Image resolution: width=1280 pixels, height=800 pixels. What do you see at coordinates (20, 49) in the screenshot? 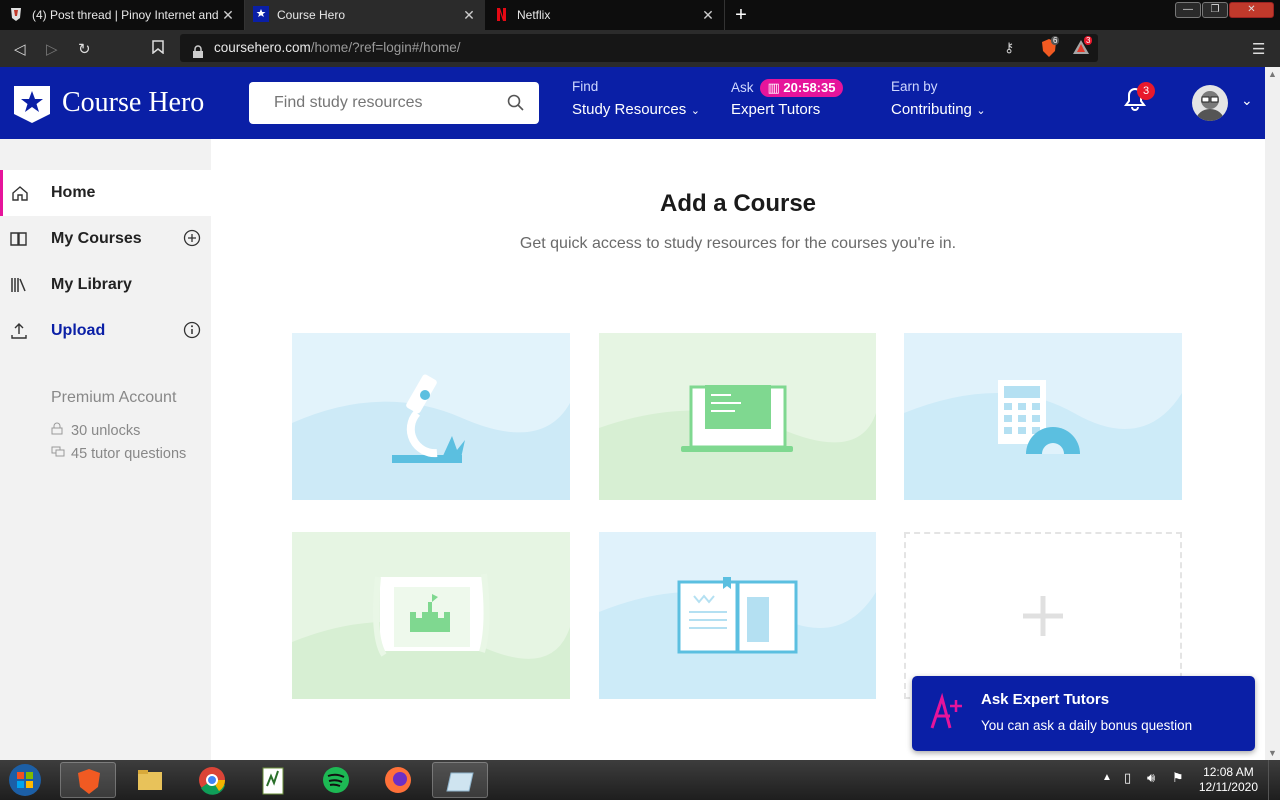
I see `back-icon: ◁` at bounding box center [20, 49].